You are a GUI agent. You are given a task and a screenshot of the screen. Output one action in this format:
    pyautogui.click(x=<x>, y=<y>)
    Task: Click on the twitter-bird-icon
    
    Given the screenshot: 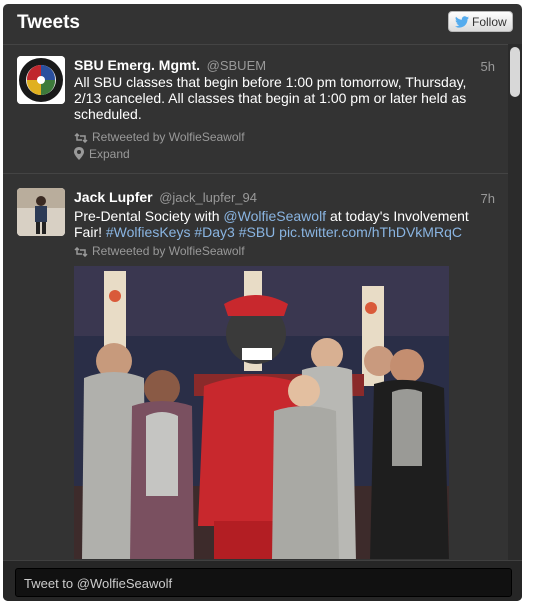 What is the action you would take?
    pyautogui.click(x=462, y=22)
    